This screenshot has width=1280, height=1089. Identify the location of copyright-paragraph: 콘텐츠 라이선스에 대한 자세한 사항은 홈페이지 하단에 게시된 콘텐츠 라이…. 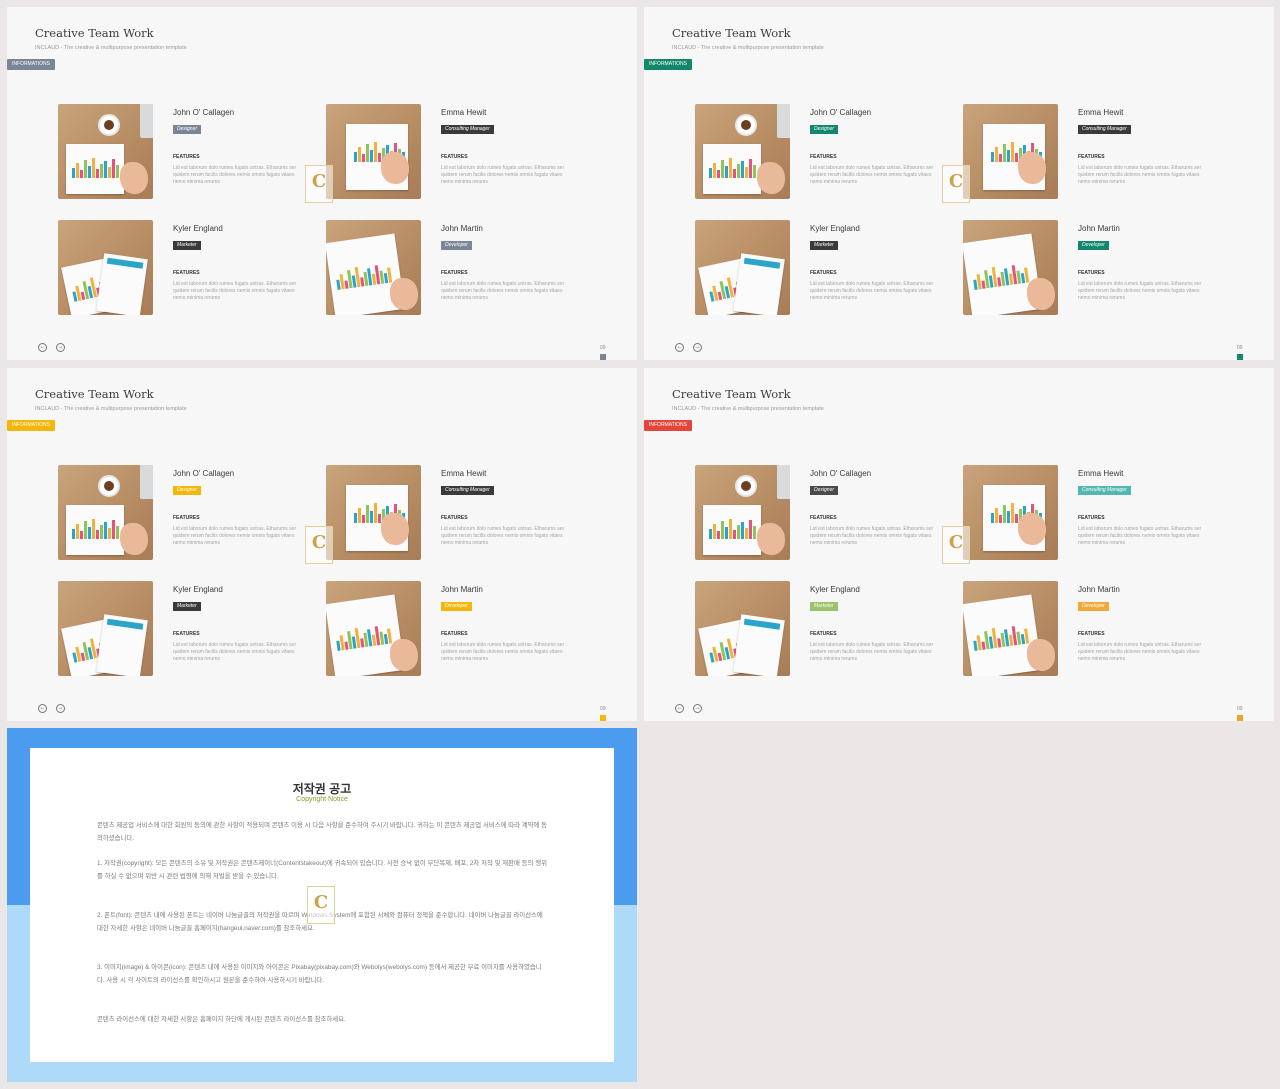
(221, 1019).